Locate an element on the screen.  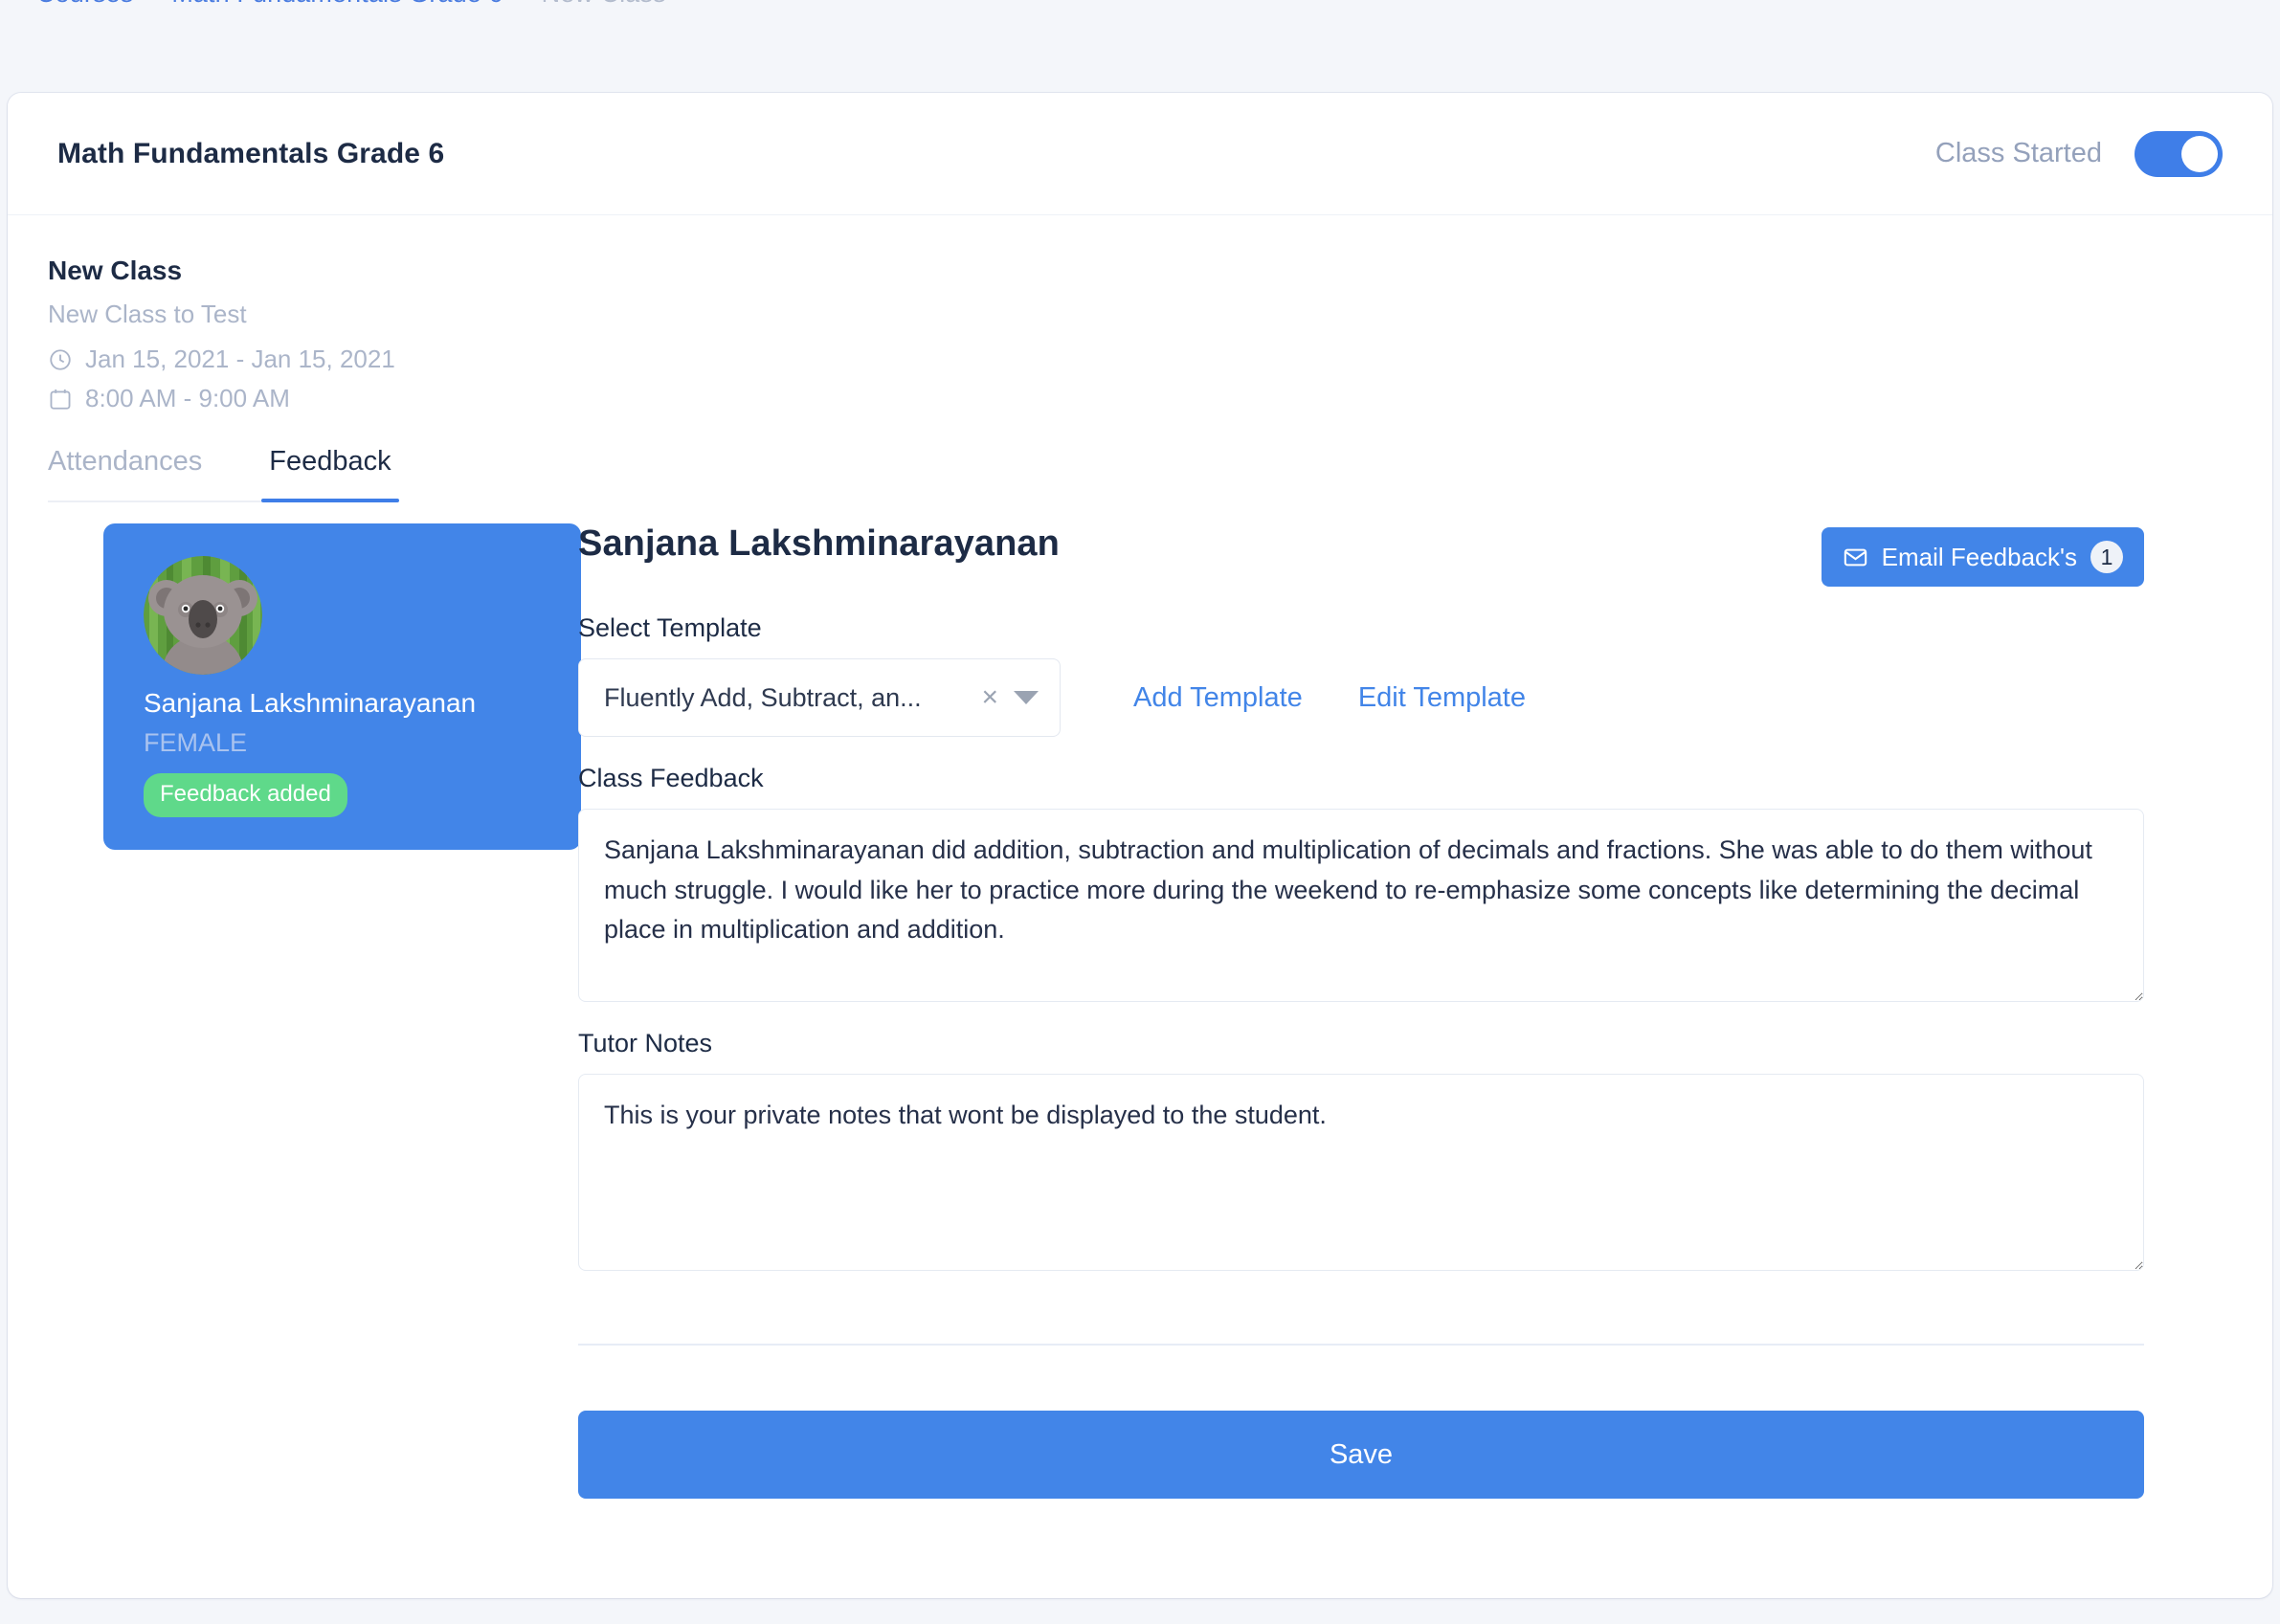
class-feedback-input is located at coordinates (1361, 906).